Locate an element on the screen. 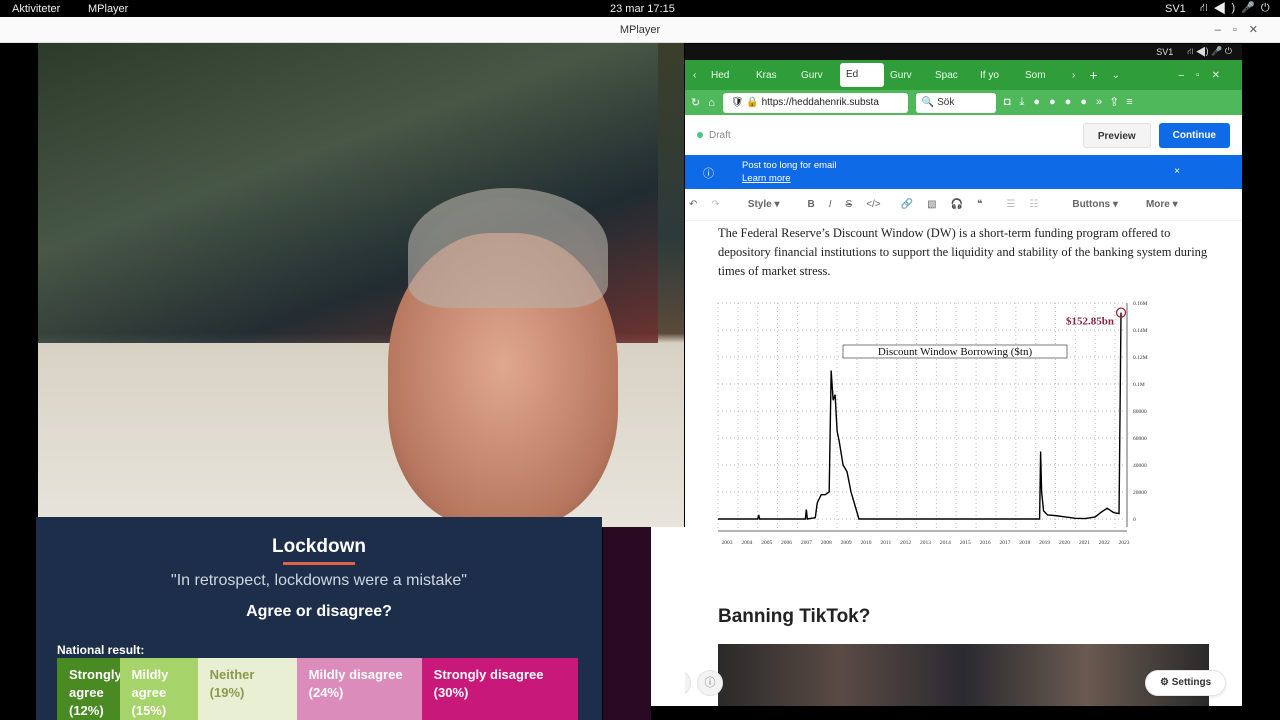  reload-icon: ↻ is located at coordinates (695, 102).